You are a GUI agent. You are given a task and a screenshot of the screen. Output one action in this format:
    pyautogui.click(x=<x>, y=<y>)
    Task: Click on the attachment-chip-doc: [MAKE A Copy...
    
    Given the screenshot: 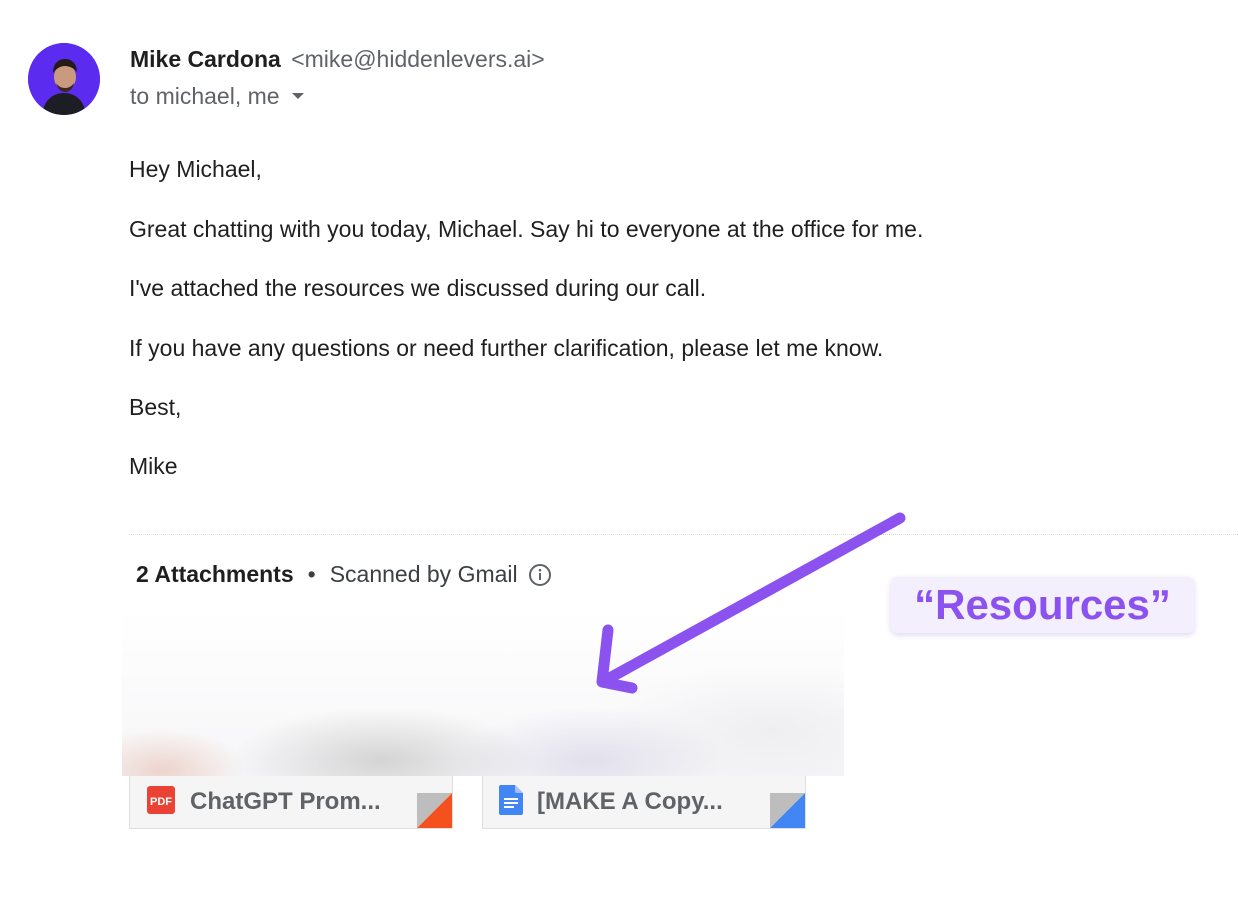 What is the action you would take?
    pyautogui.click(x=644, y=802)
    